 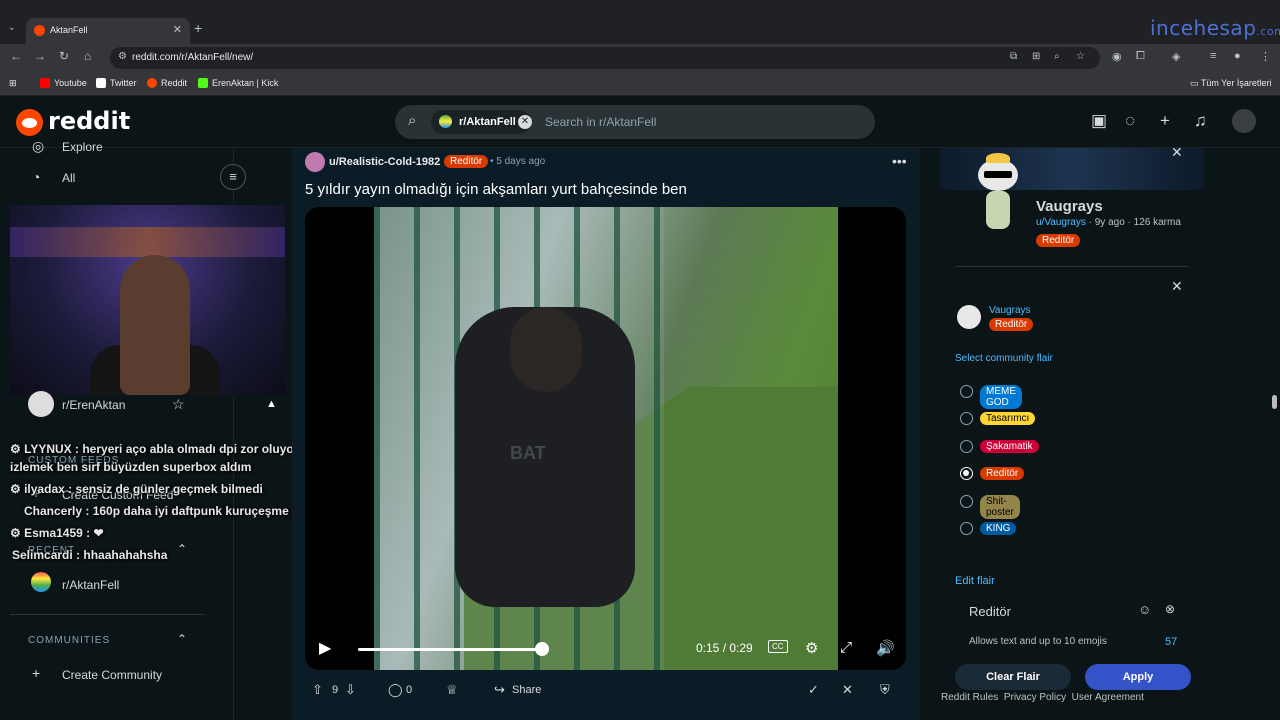 What do you see at coordinates (966, 473) in the screenshot?
I see `flair-radio-selected` at bounding box center [966, 473].